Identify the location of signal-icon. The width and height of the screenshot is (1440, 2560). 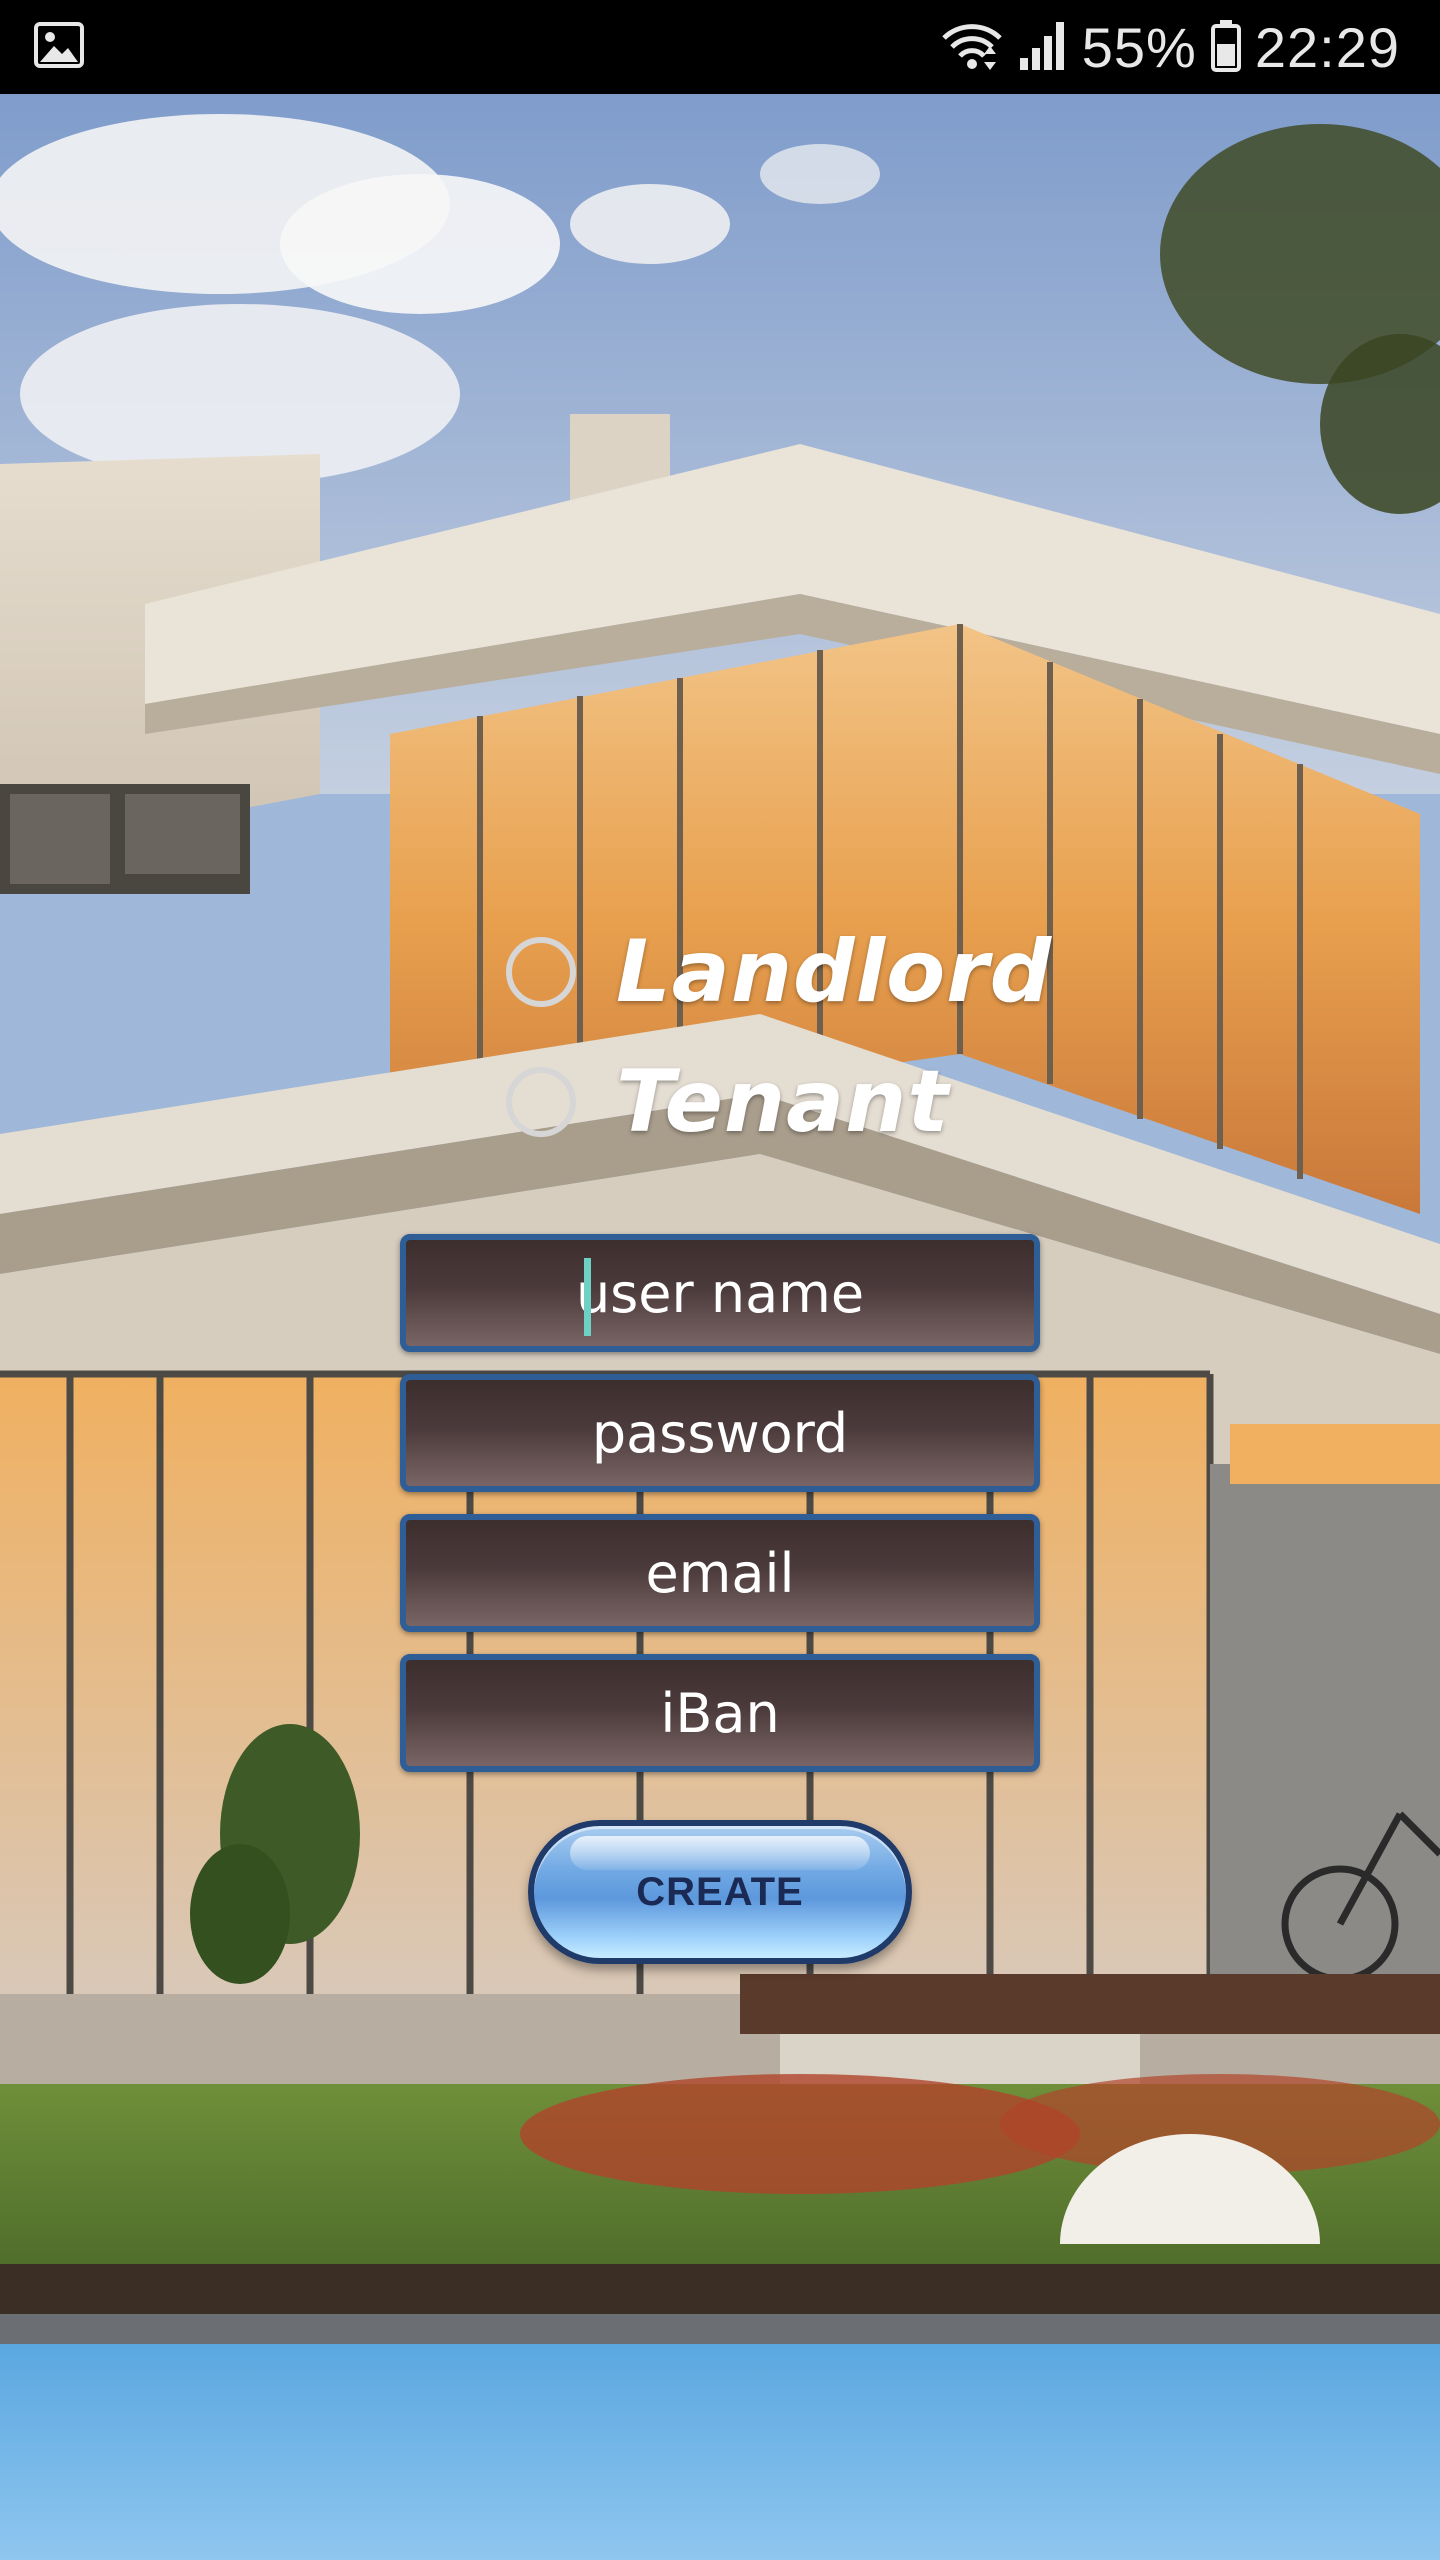
(1043, 47).